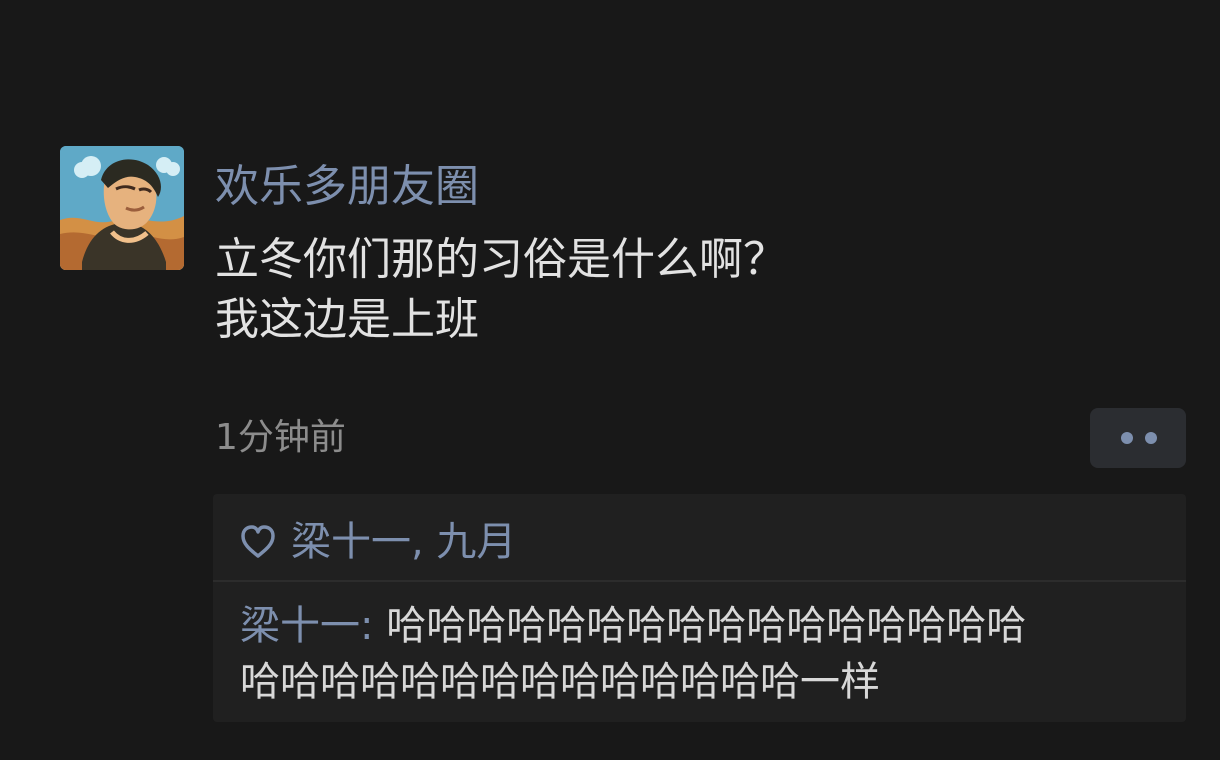 The height and width of the screenshot is (760, 1220). I want to click on post-content: 立冬你们那的习俗是什么啊？ 我这边是上班, so click(501, 290).